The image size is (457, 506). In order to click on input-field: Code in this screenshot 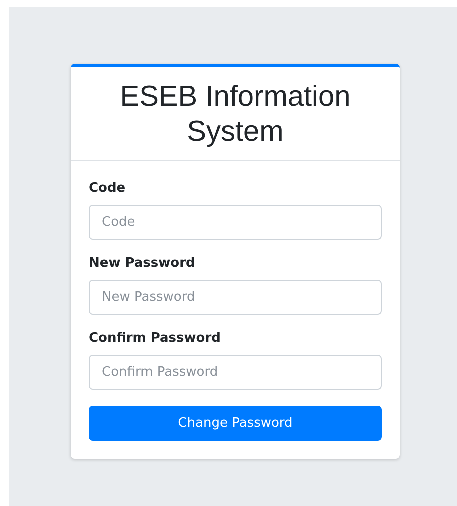, I will do `click(235, 222)`.